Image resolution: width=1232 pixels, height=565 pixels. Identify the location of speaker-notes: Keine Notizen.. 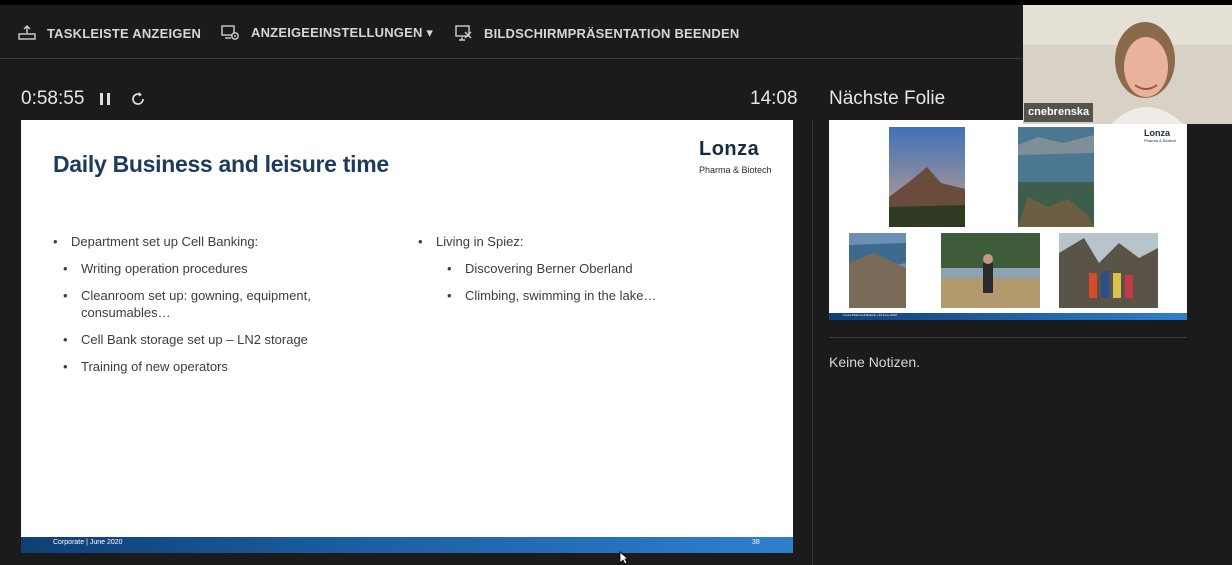
(874, 362).